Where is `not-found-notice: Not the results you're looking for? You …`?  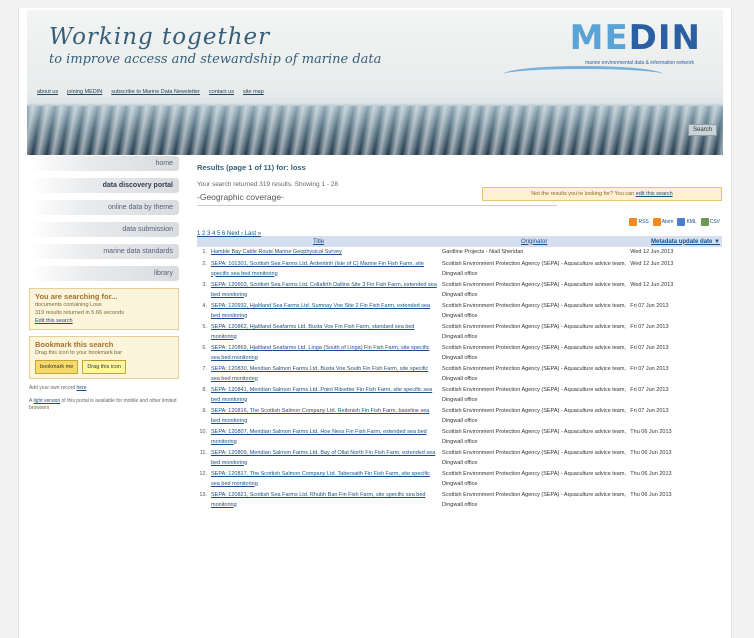
not-found-notice: Not the results you're looking for? You … is located at coordinates (602, 194).